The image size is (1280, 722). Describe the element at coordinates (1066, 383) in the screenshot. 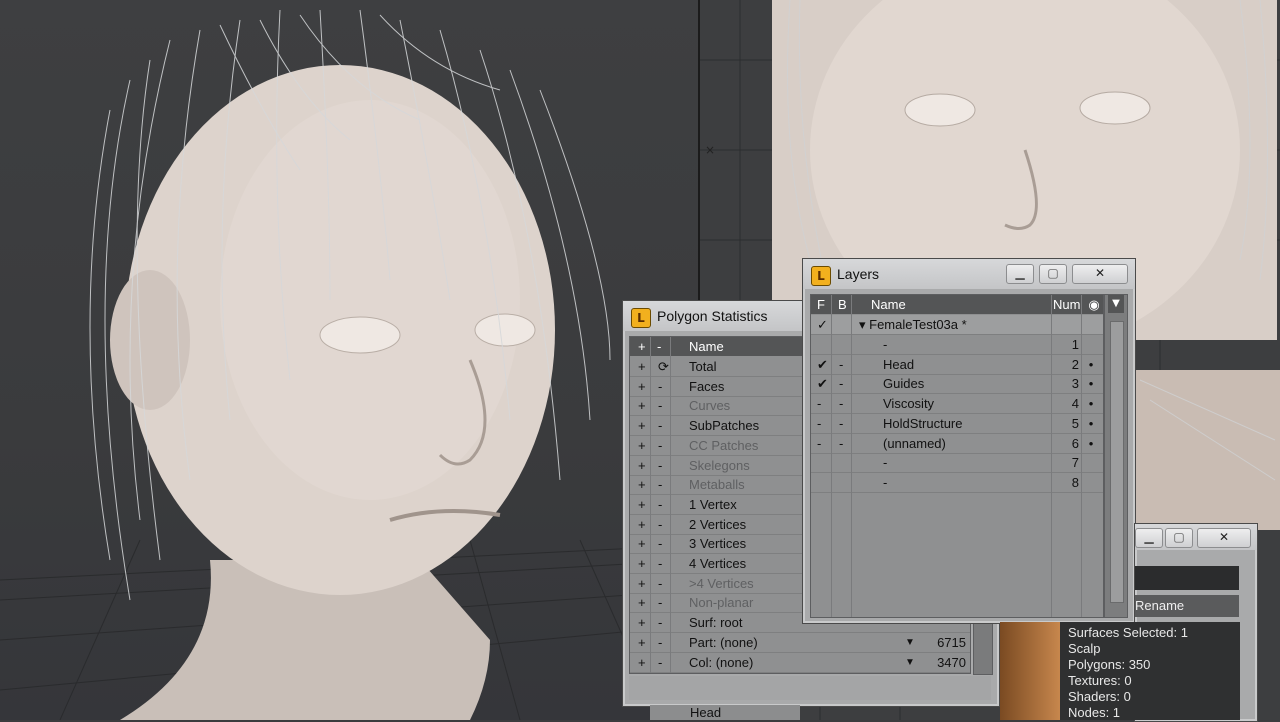

I see `layer-num: 3` at that location.